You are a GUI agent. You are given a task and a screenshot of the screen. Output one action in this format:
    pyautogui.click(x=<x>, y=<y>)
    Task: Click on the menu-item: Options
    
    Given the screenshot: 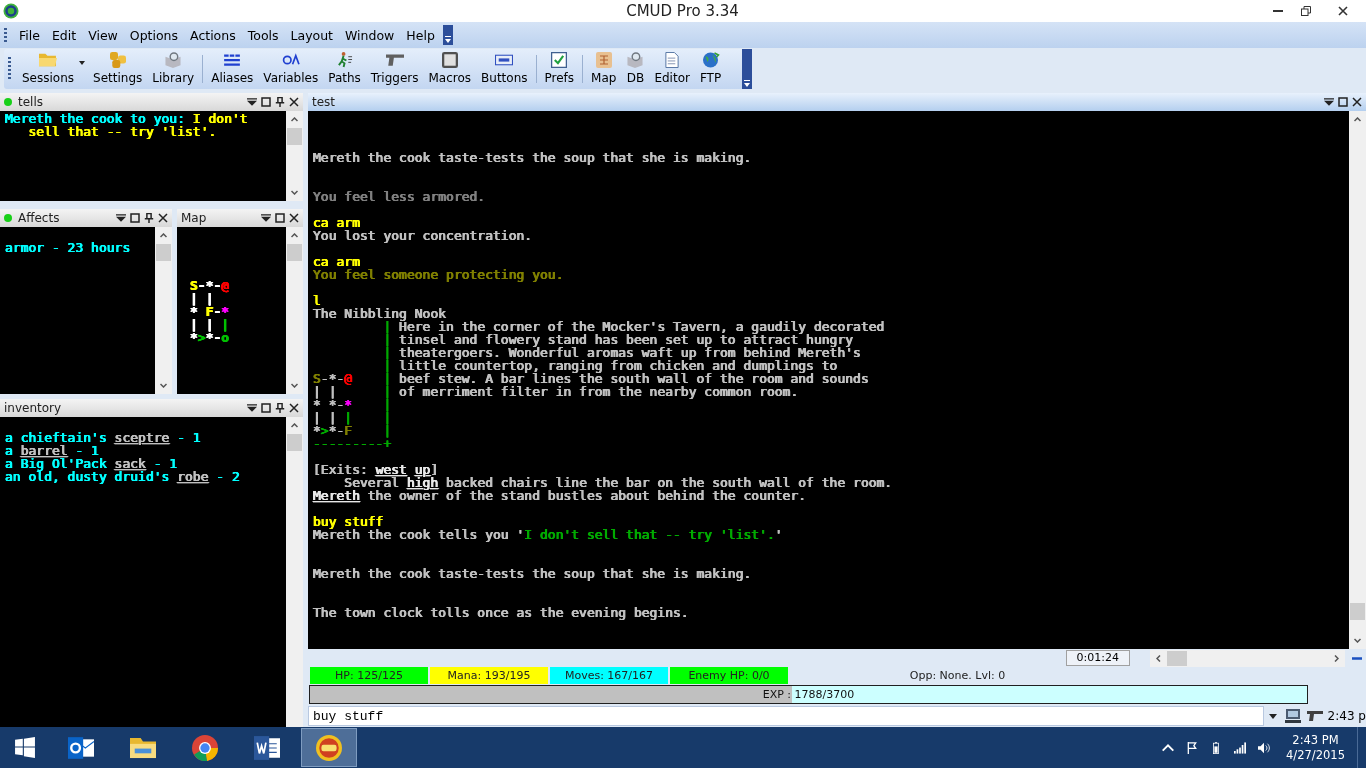 What is the action you would take?
    pyautogui.click(x=154, y=35)
    